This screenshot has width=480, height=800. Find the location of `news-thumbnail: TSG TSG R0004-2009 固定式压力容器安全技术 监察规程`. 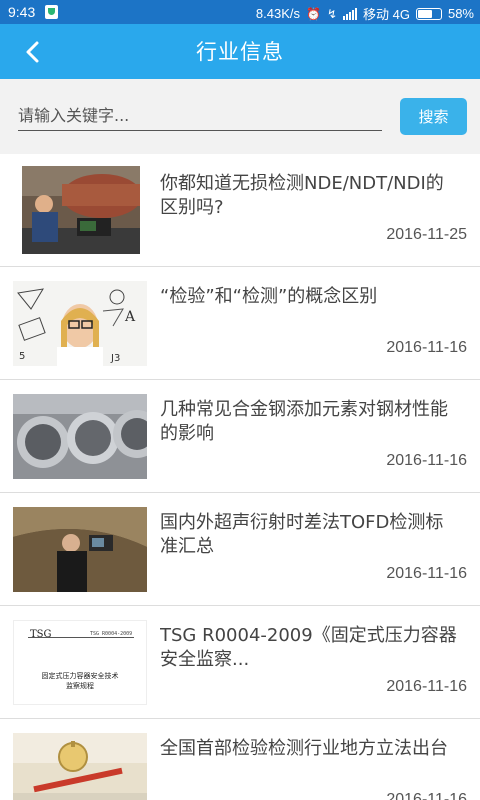

news-thumbnail: TSG TSG R0004-2009 固定式压力容器安全技术 监察规程 is located at coordinates (80, 662).